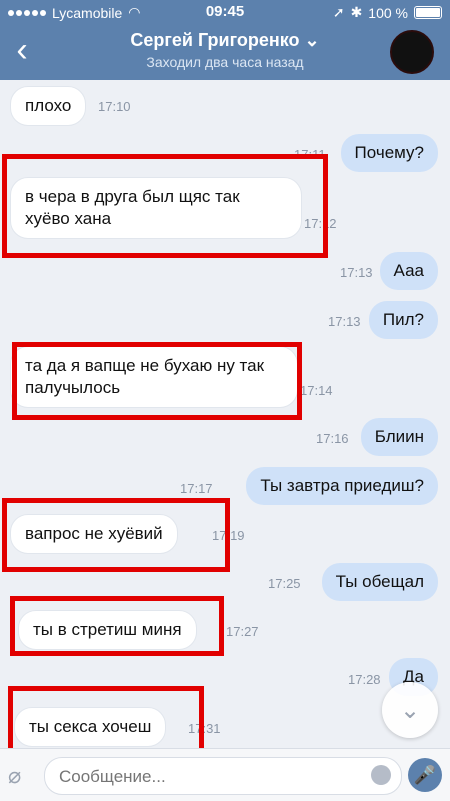 The height and width of the screenshot is (801, 450). I want to click on message-text: Ты завтра приедиш?, so click(342, 485).